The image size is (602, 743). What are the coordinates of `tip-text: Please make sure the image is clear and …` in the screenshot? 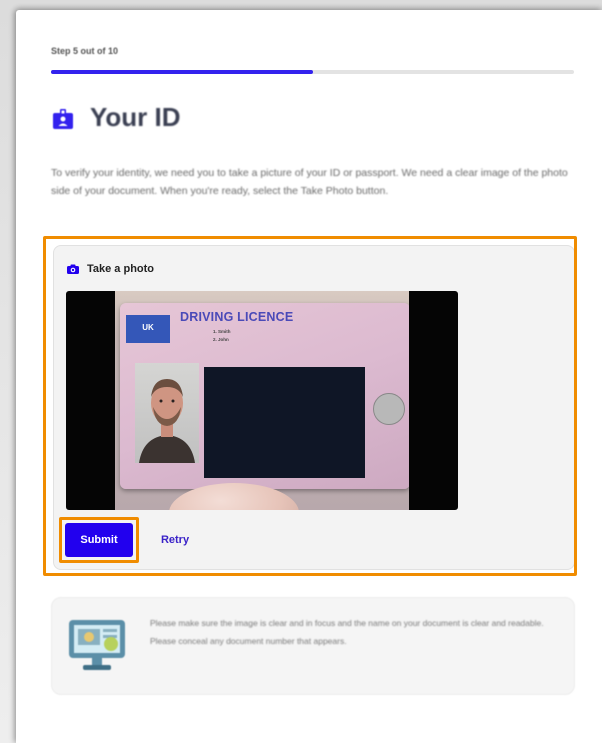 It's located at (347, 632).